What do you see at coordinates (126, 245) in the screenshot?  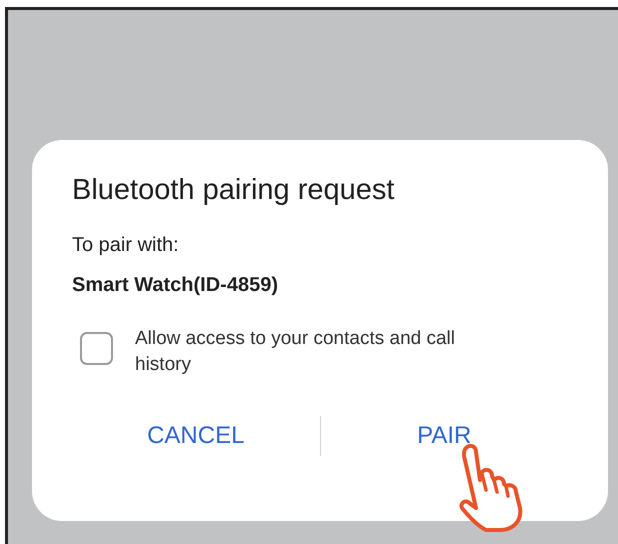 I see `prompt-text: To pair with:` at bounding box center [126, 245].